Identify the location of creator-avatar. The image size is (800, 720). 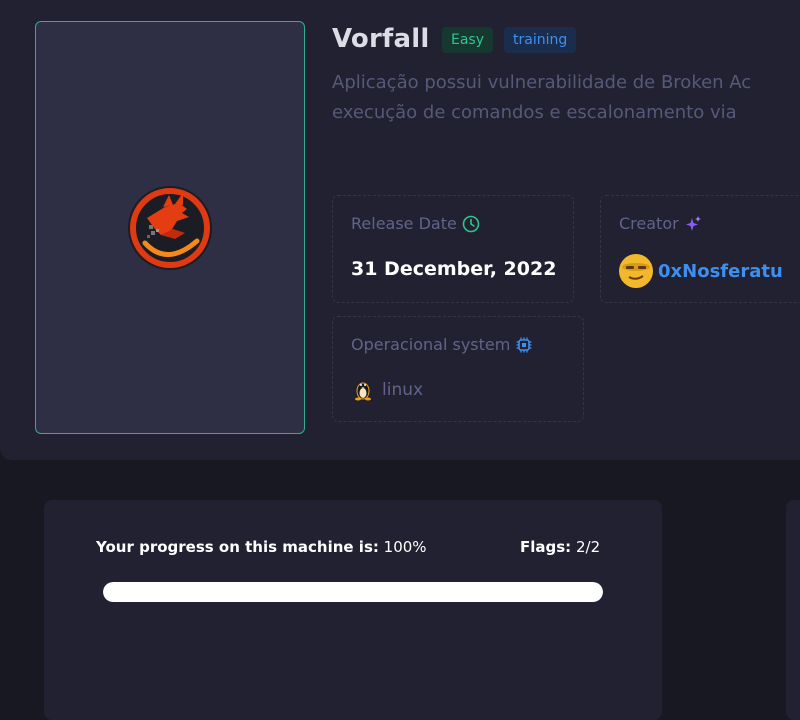
(636, 271).